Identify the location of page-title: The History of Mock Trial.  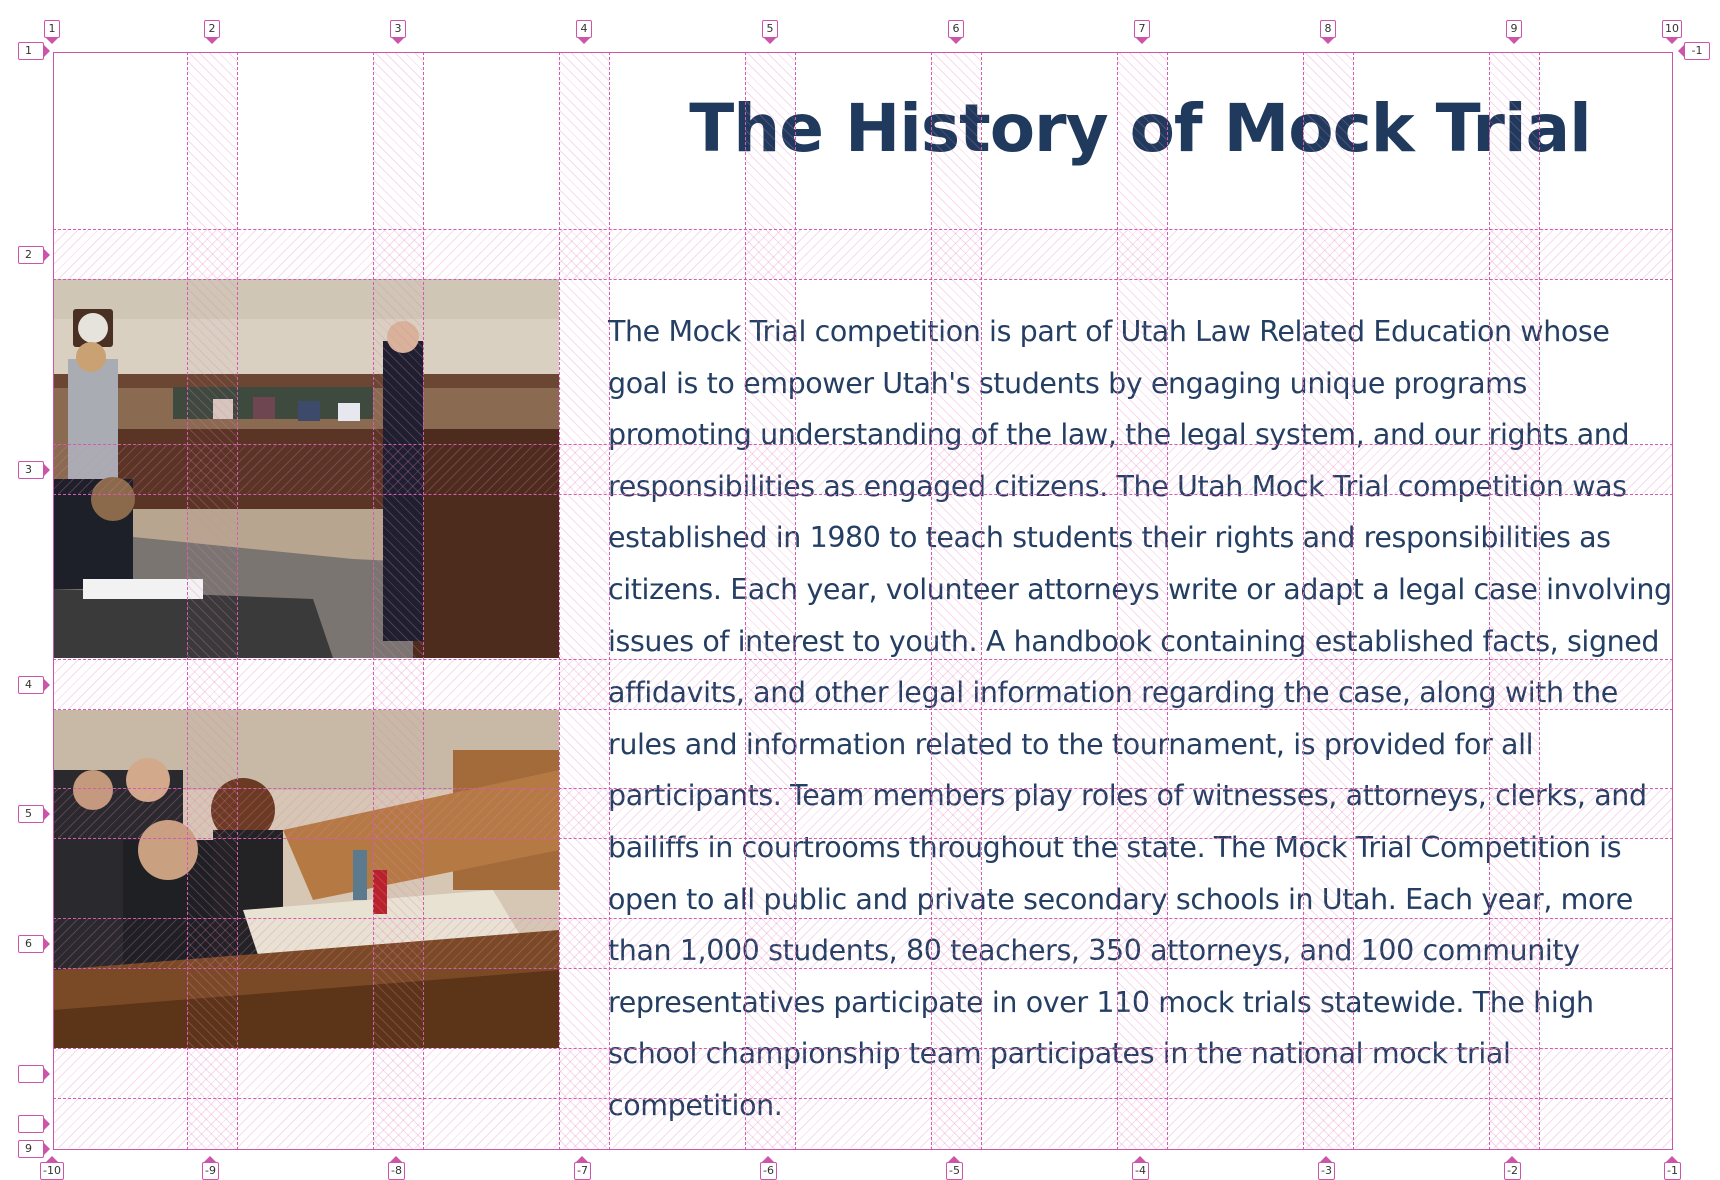
(1140, 128).